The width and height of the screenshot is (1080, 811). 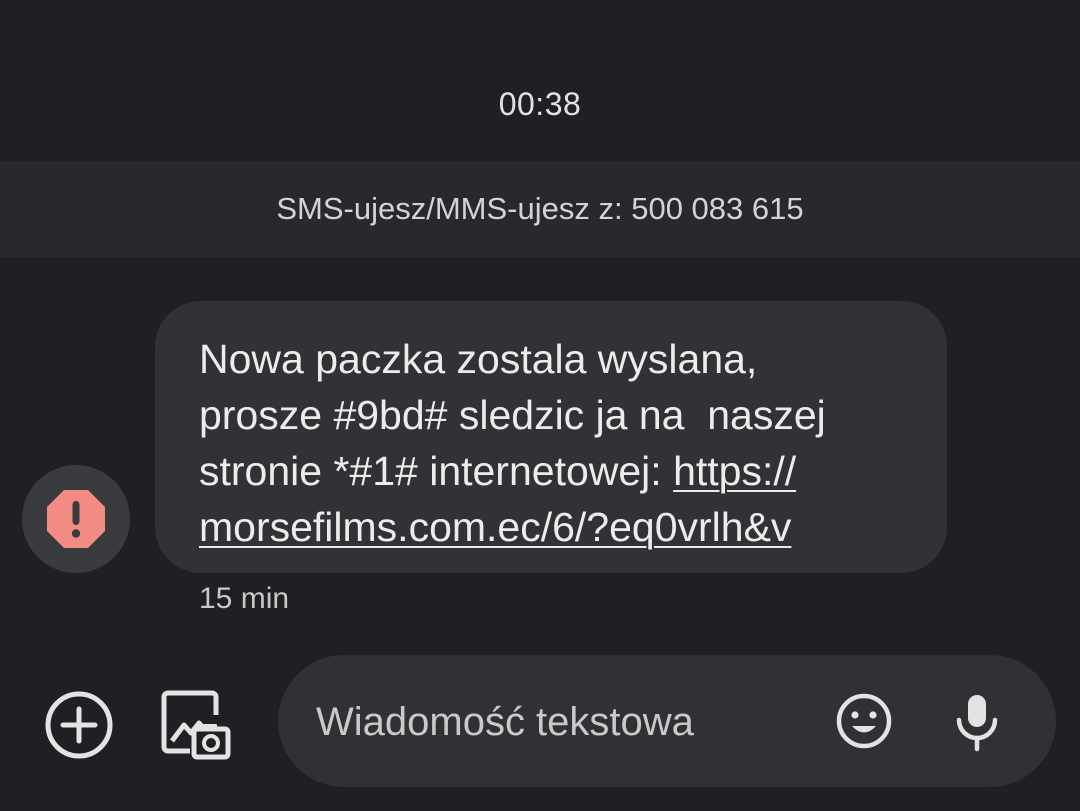 I want to click on gallery-camera-icon, so click(x=196, y=725).